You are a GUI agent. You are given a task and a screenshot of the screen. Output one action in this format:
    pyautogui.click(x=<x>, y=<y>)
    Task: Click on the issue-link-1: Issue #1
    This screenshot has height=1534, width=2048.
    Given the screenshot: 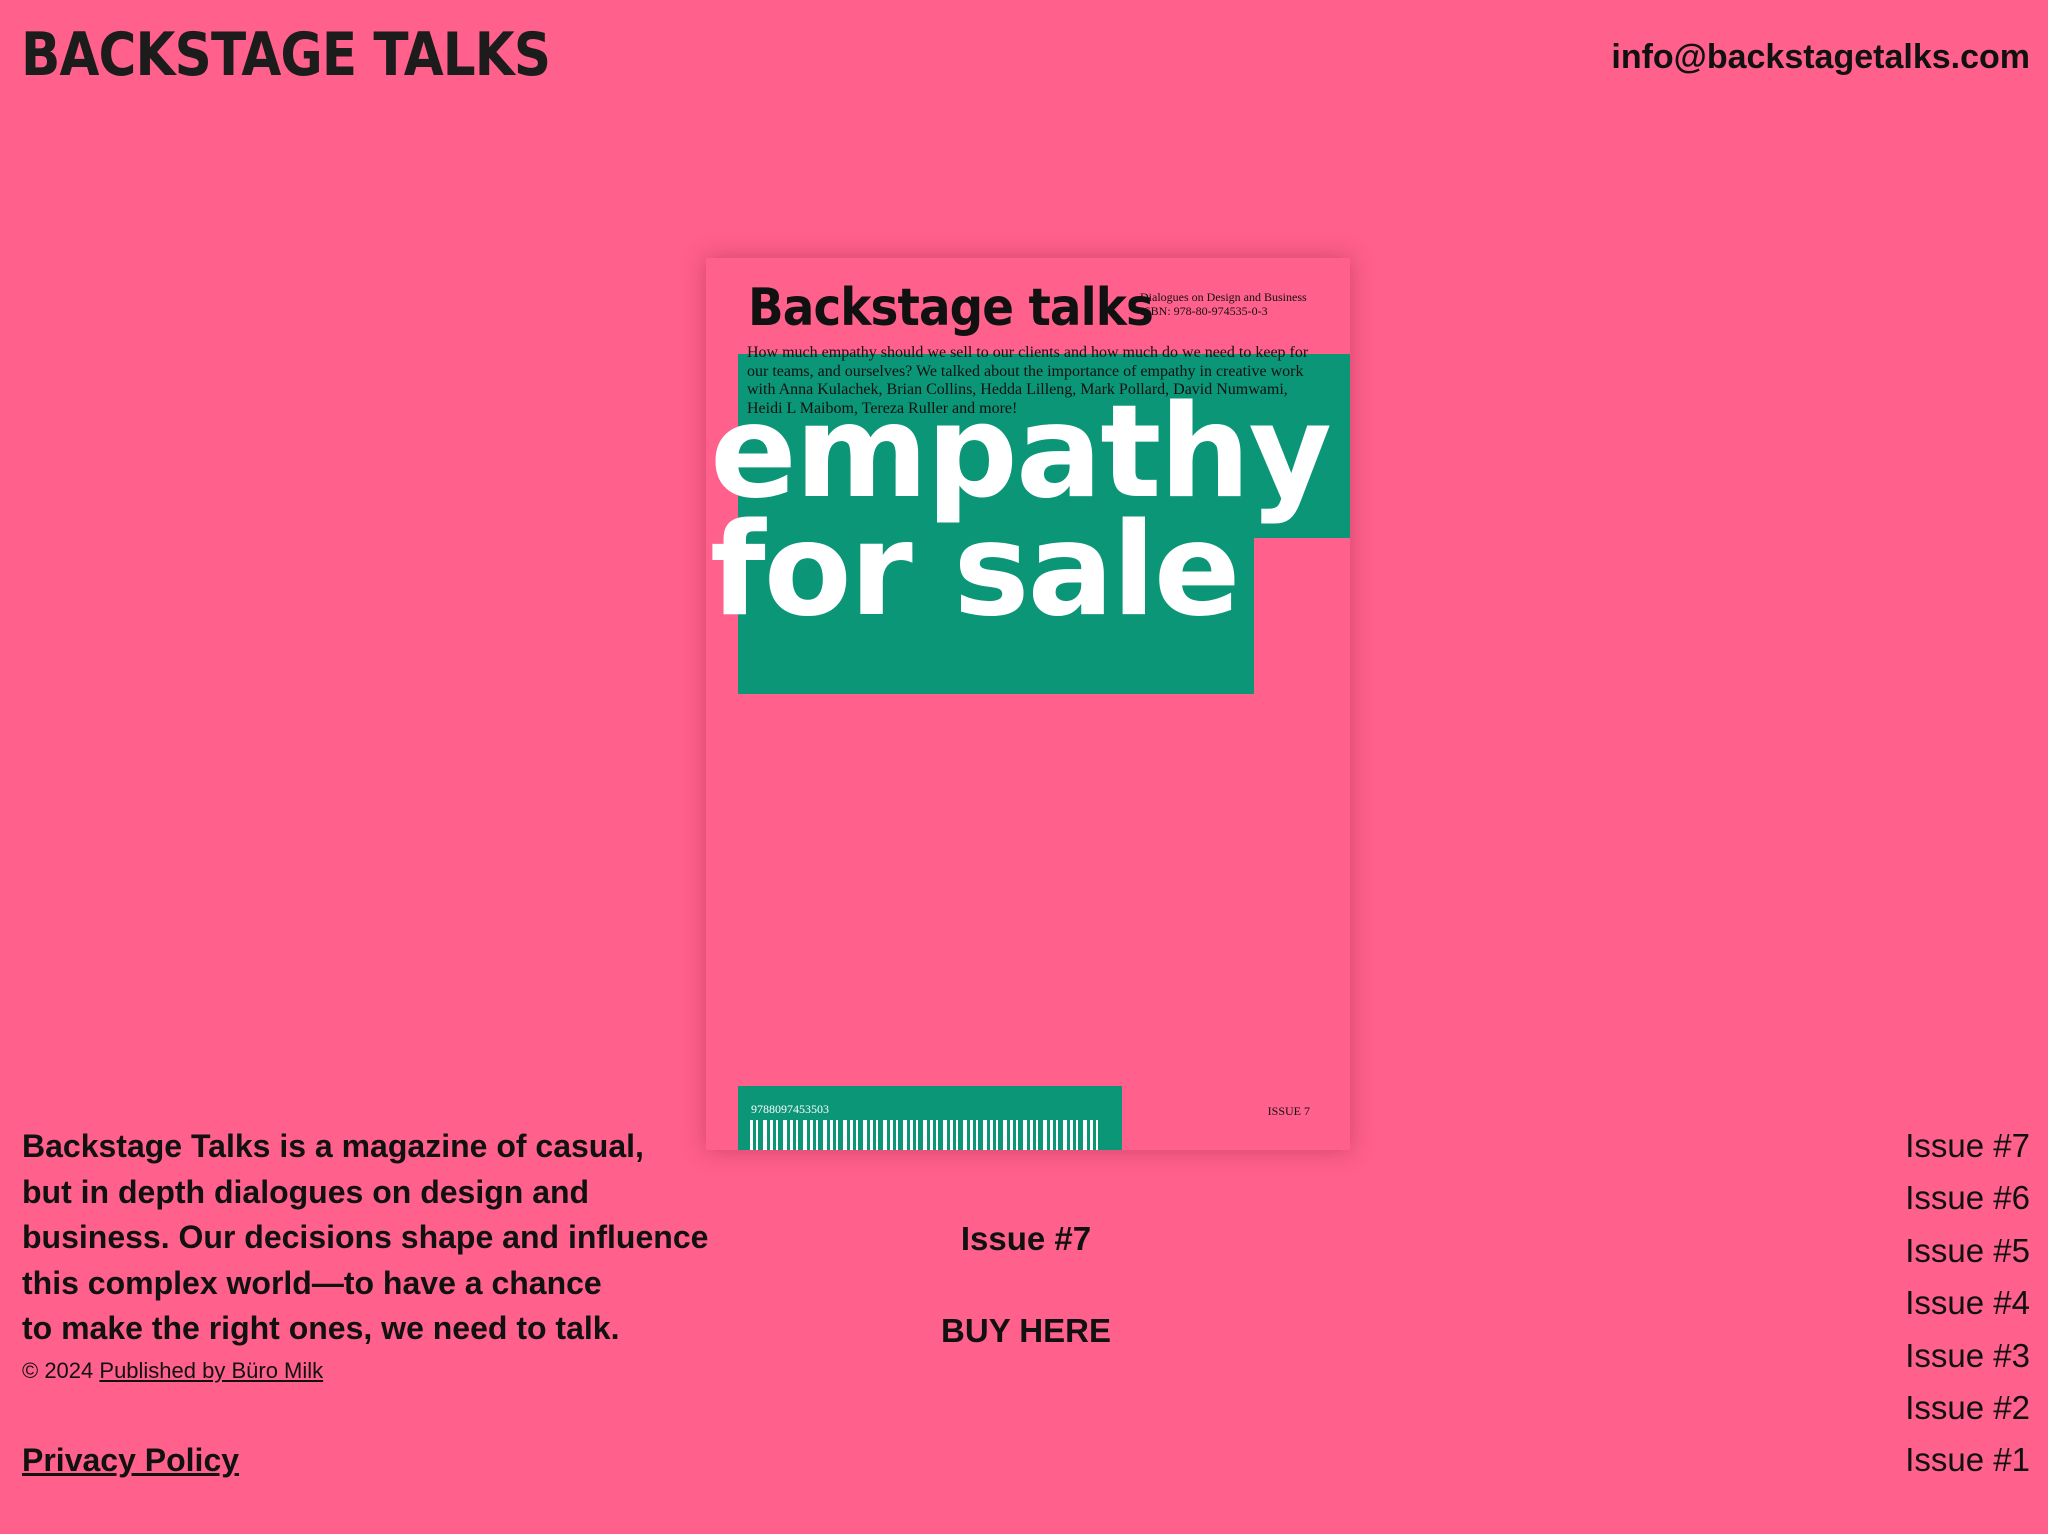 What is the action you would take?
    pyautogui.click(x=1967, y=1462)
    